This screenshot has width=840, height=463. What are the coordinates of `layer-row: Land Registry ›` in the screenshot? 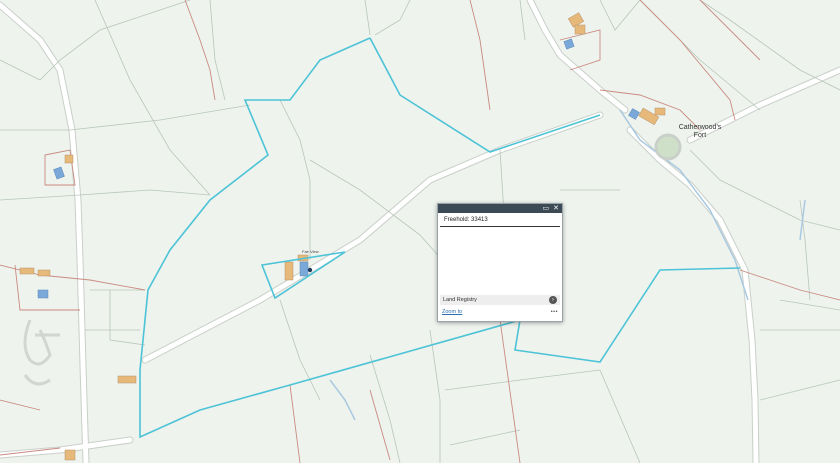 It's located at (500, 300).